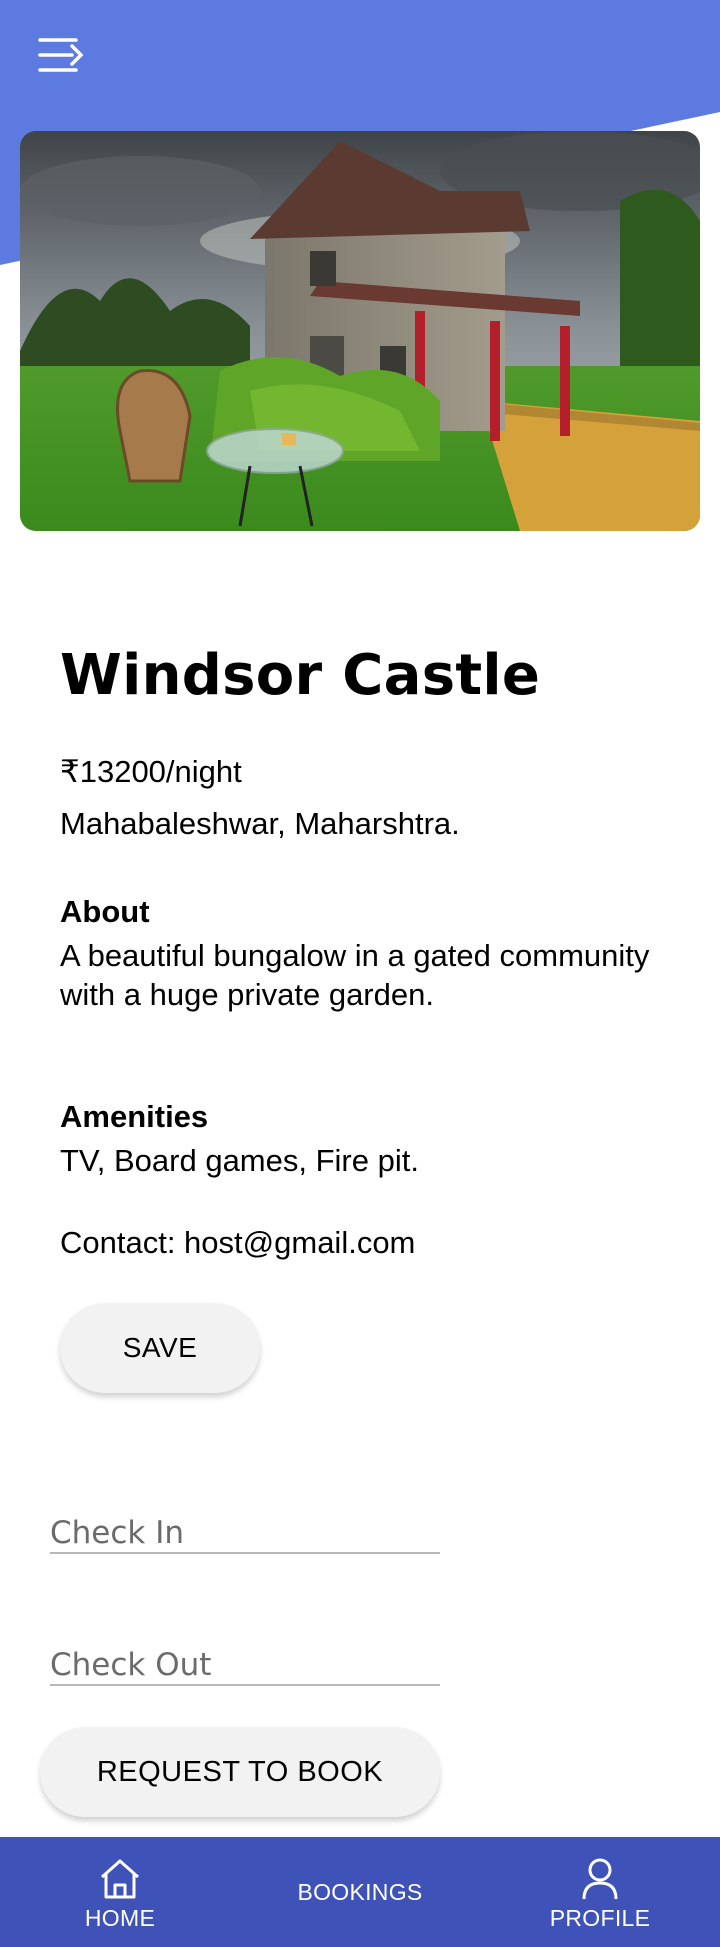  What do you see at coordinates (160, 1348) in the screenshot?
I see `save-button: SAVE` at bounding box center [160, 1348].